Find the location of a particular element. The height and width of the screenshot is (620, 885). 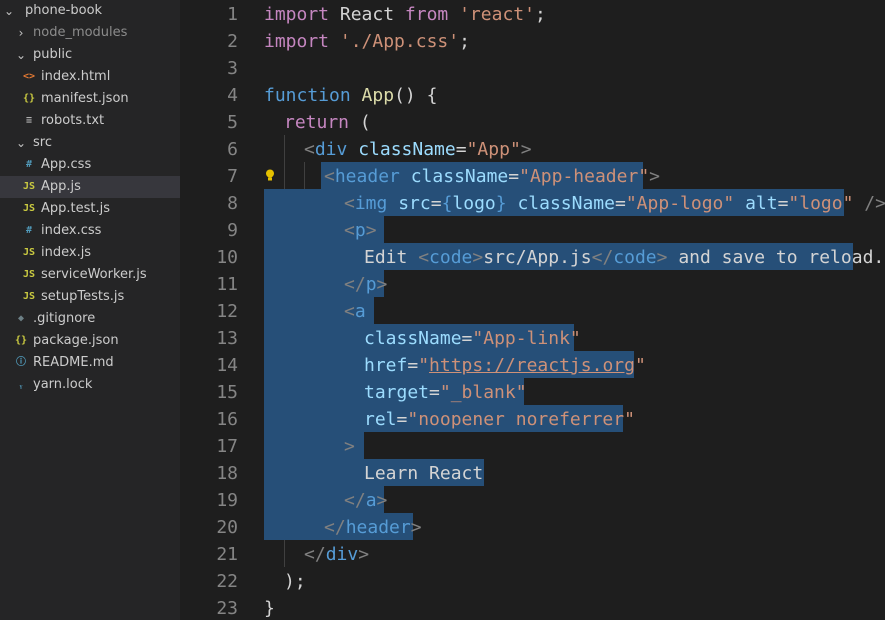

code-line: 15 target="_blank" is located at coordinates (532, 392).